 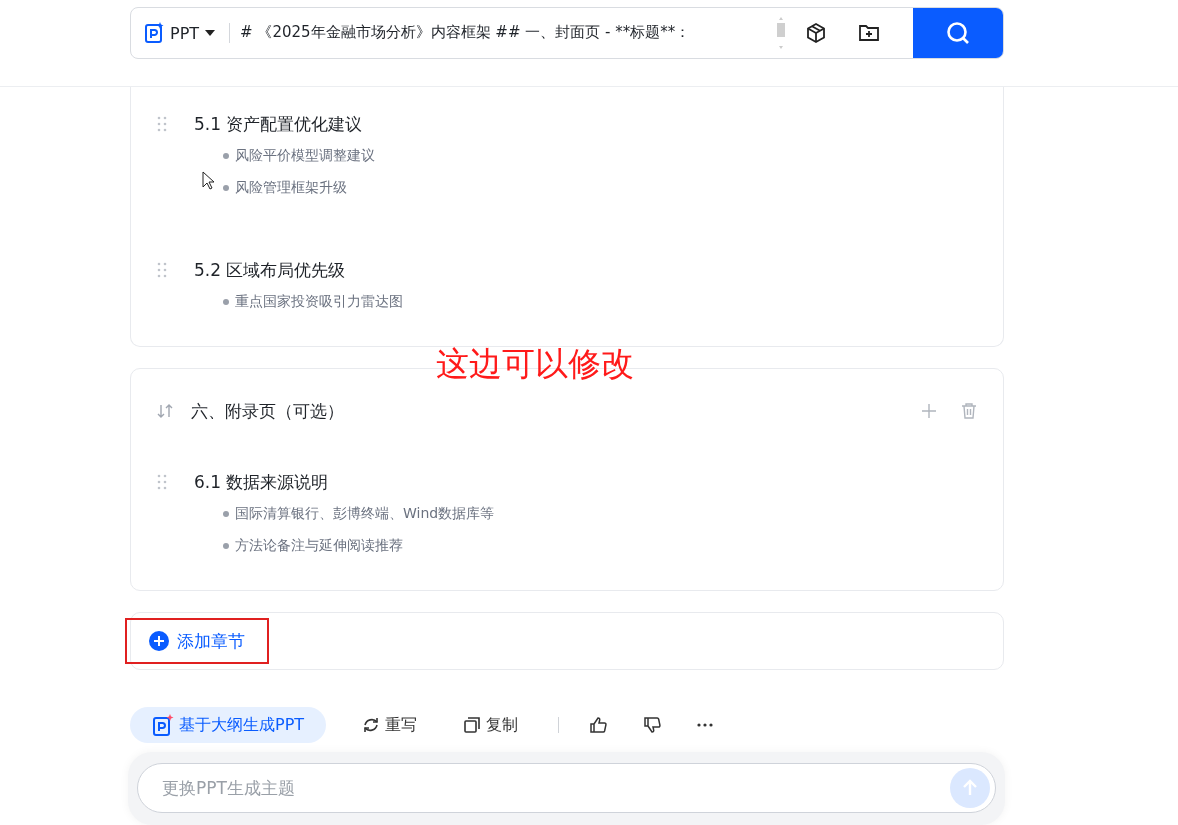 What do you see at coordinates (390, 725) in the screenshot?
I see `rewrite-button: 重写` at bounding box center [390, 725].